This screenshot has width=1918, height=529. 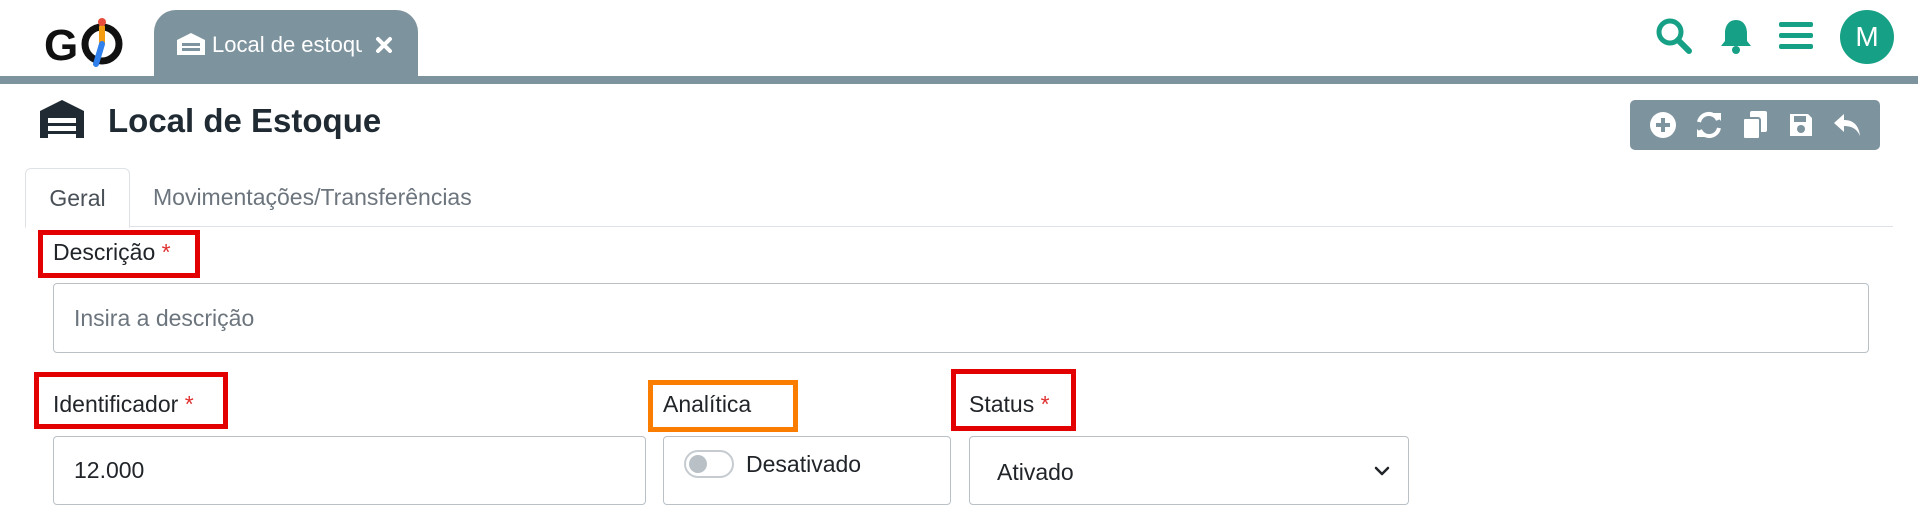 I want to click on tab-movimentacoes-transferencias: Movimentações/Transferências, so click(x=312, y=198).